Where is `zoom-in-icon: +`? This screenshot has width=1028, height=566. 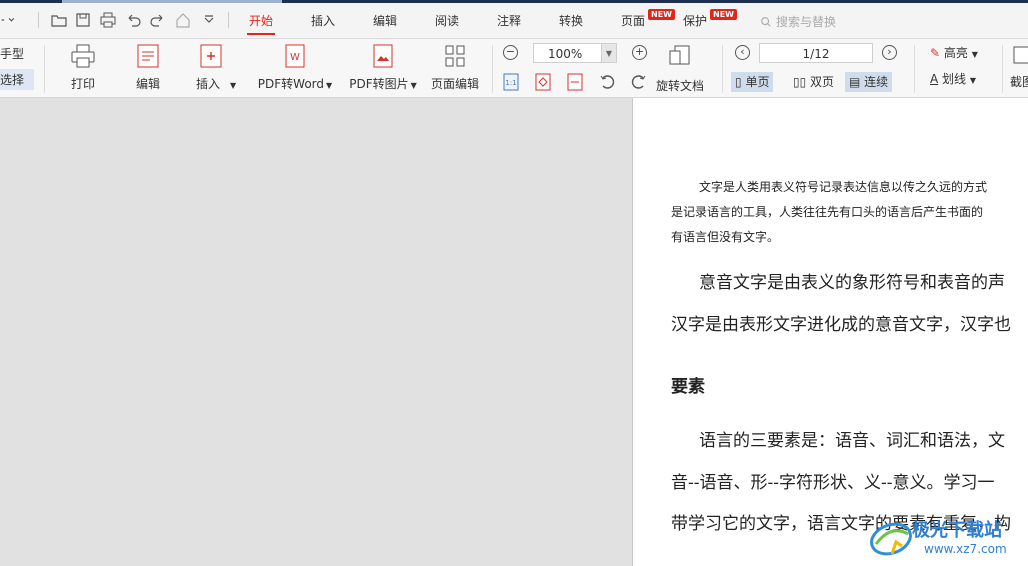 zoom-in-icon: + is located at coordinates (639, 52).